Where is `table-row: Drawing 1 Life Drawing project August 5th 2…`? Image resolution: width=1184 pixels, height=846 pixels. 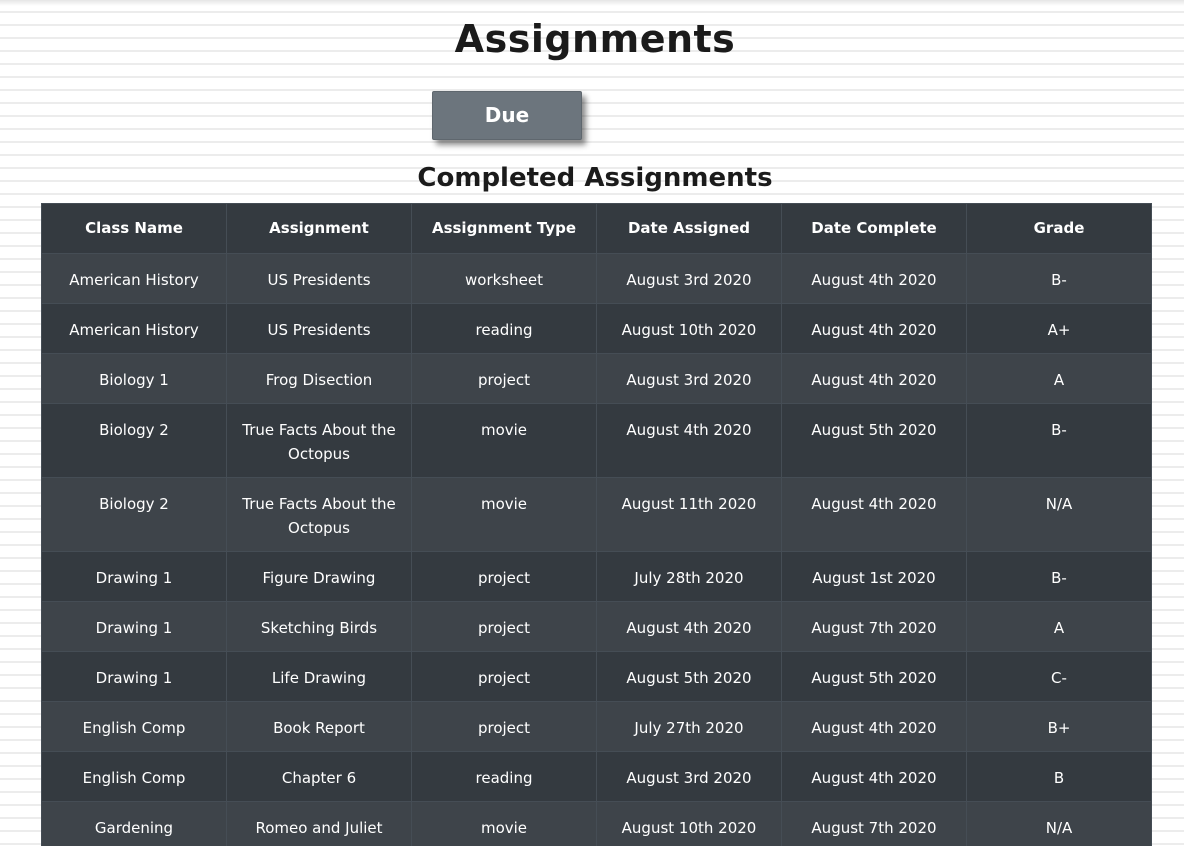 table-row: Drawing 1 Life Drawing project August 5th 2… is located at coordinates (596, 676).